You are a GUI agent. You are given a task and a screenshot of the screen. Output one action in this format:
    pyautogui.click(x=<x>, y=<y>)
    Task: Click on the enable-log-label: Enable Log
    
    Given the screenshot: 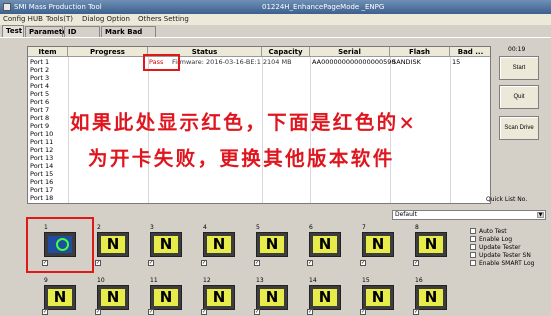 What is the action you would take?
    pyautogui.click(x=496, y=239)
    